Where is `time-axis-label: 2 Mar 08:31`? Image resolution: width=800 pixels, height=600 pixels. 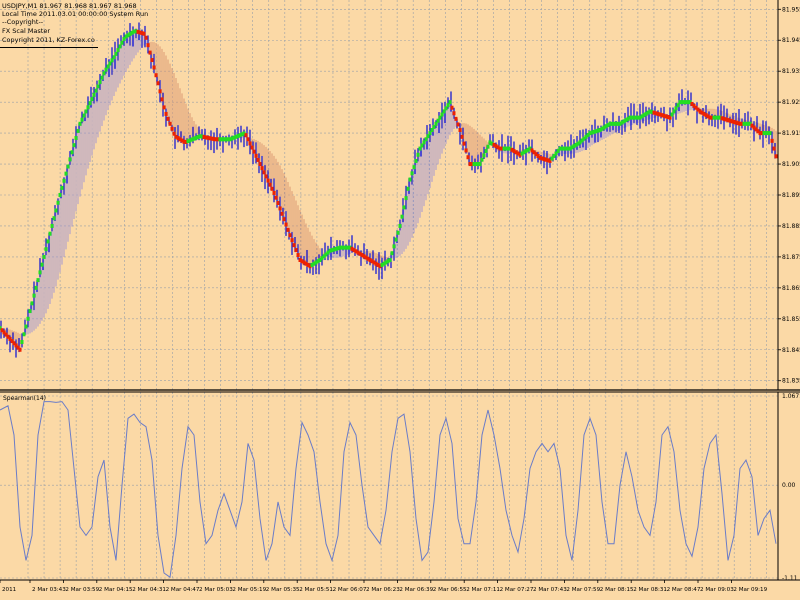 time-axis-label: 2 Mar 08:31 is located at coordinates (650, 590).